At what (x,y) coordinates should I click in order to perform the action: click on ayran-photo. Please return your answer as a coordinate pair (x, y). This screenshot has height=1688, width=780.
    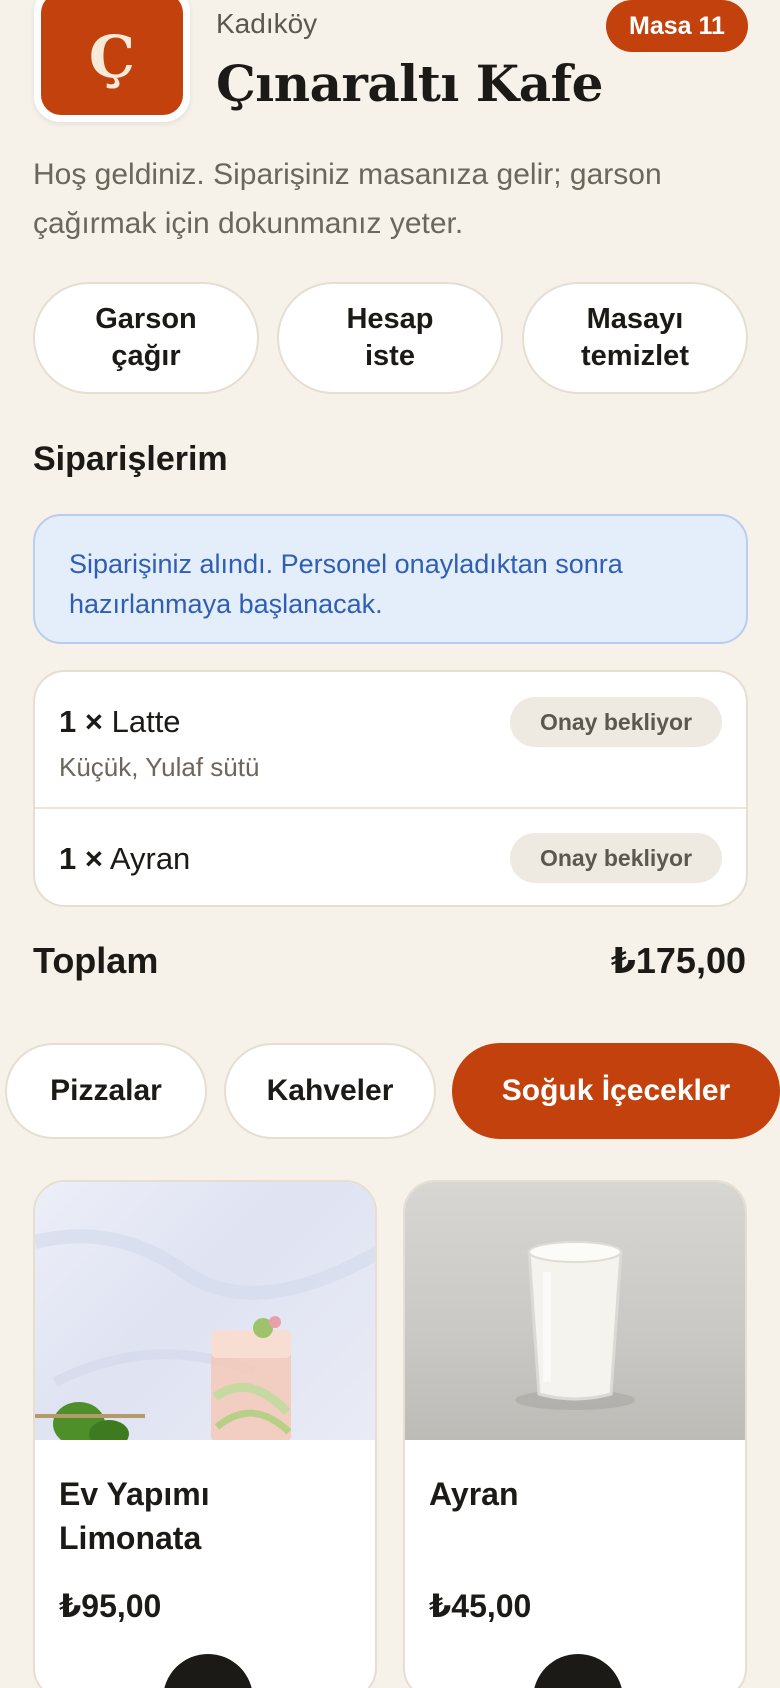
    Looking at the image, I should click on (575, 1311).